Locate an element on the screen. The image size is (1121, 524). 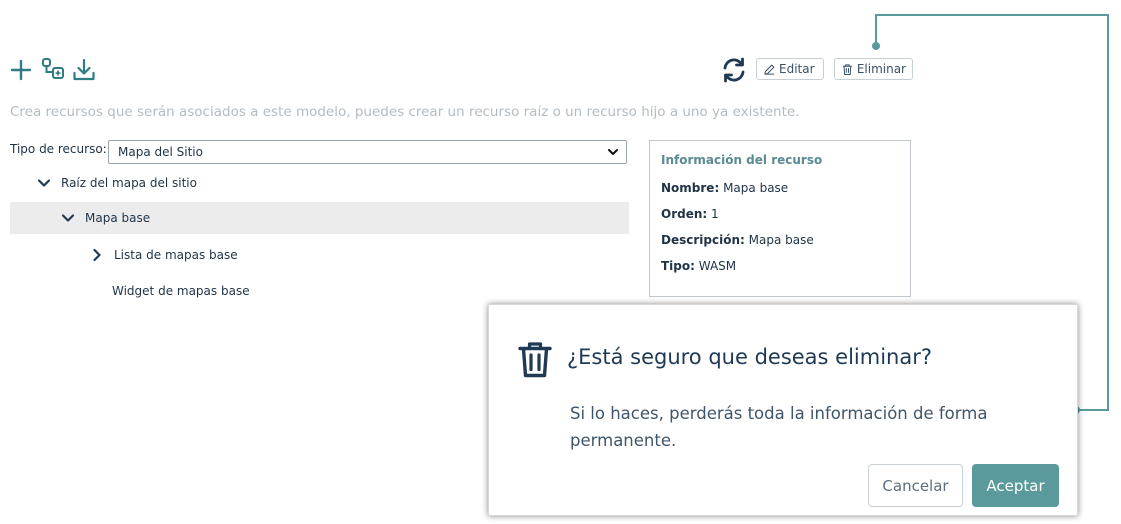
pencil-icon is located at coordinates (769, 69).